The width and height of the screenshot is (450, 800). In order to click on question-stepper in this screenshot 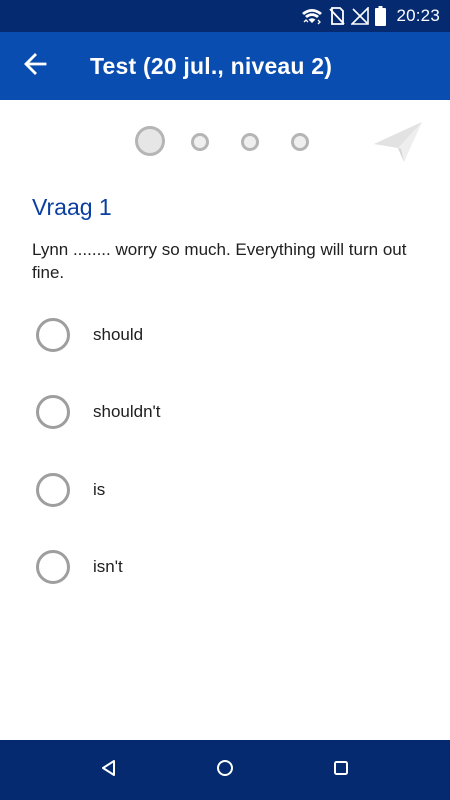, I will do `click(225, 142)`.